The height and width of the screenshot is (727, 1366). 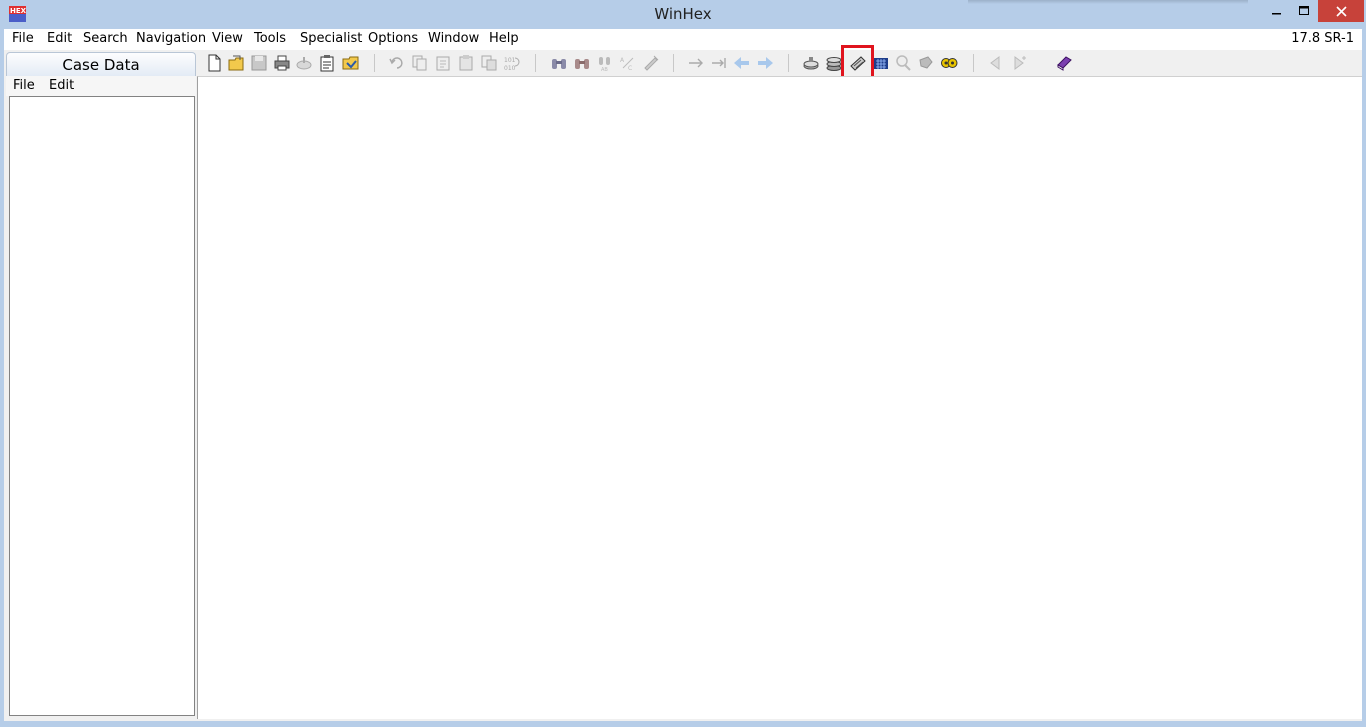 I want to click on export-button, so click(x=304, y=63).